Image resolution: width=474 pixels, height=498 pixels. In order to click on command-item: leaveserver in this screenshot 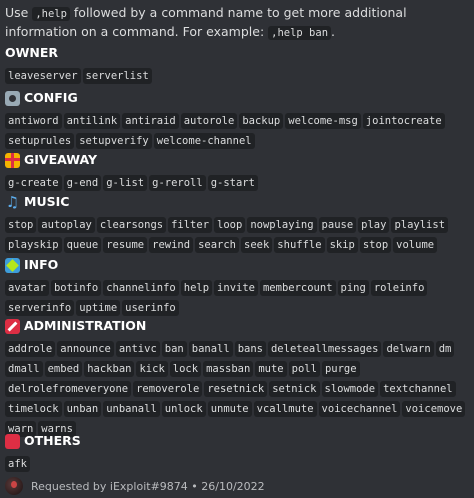, I will do `click(43, 76)`.